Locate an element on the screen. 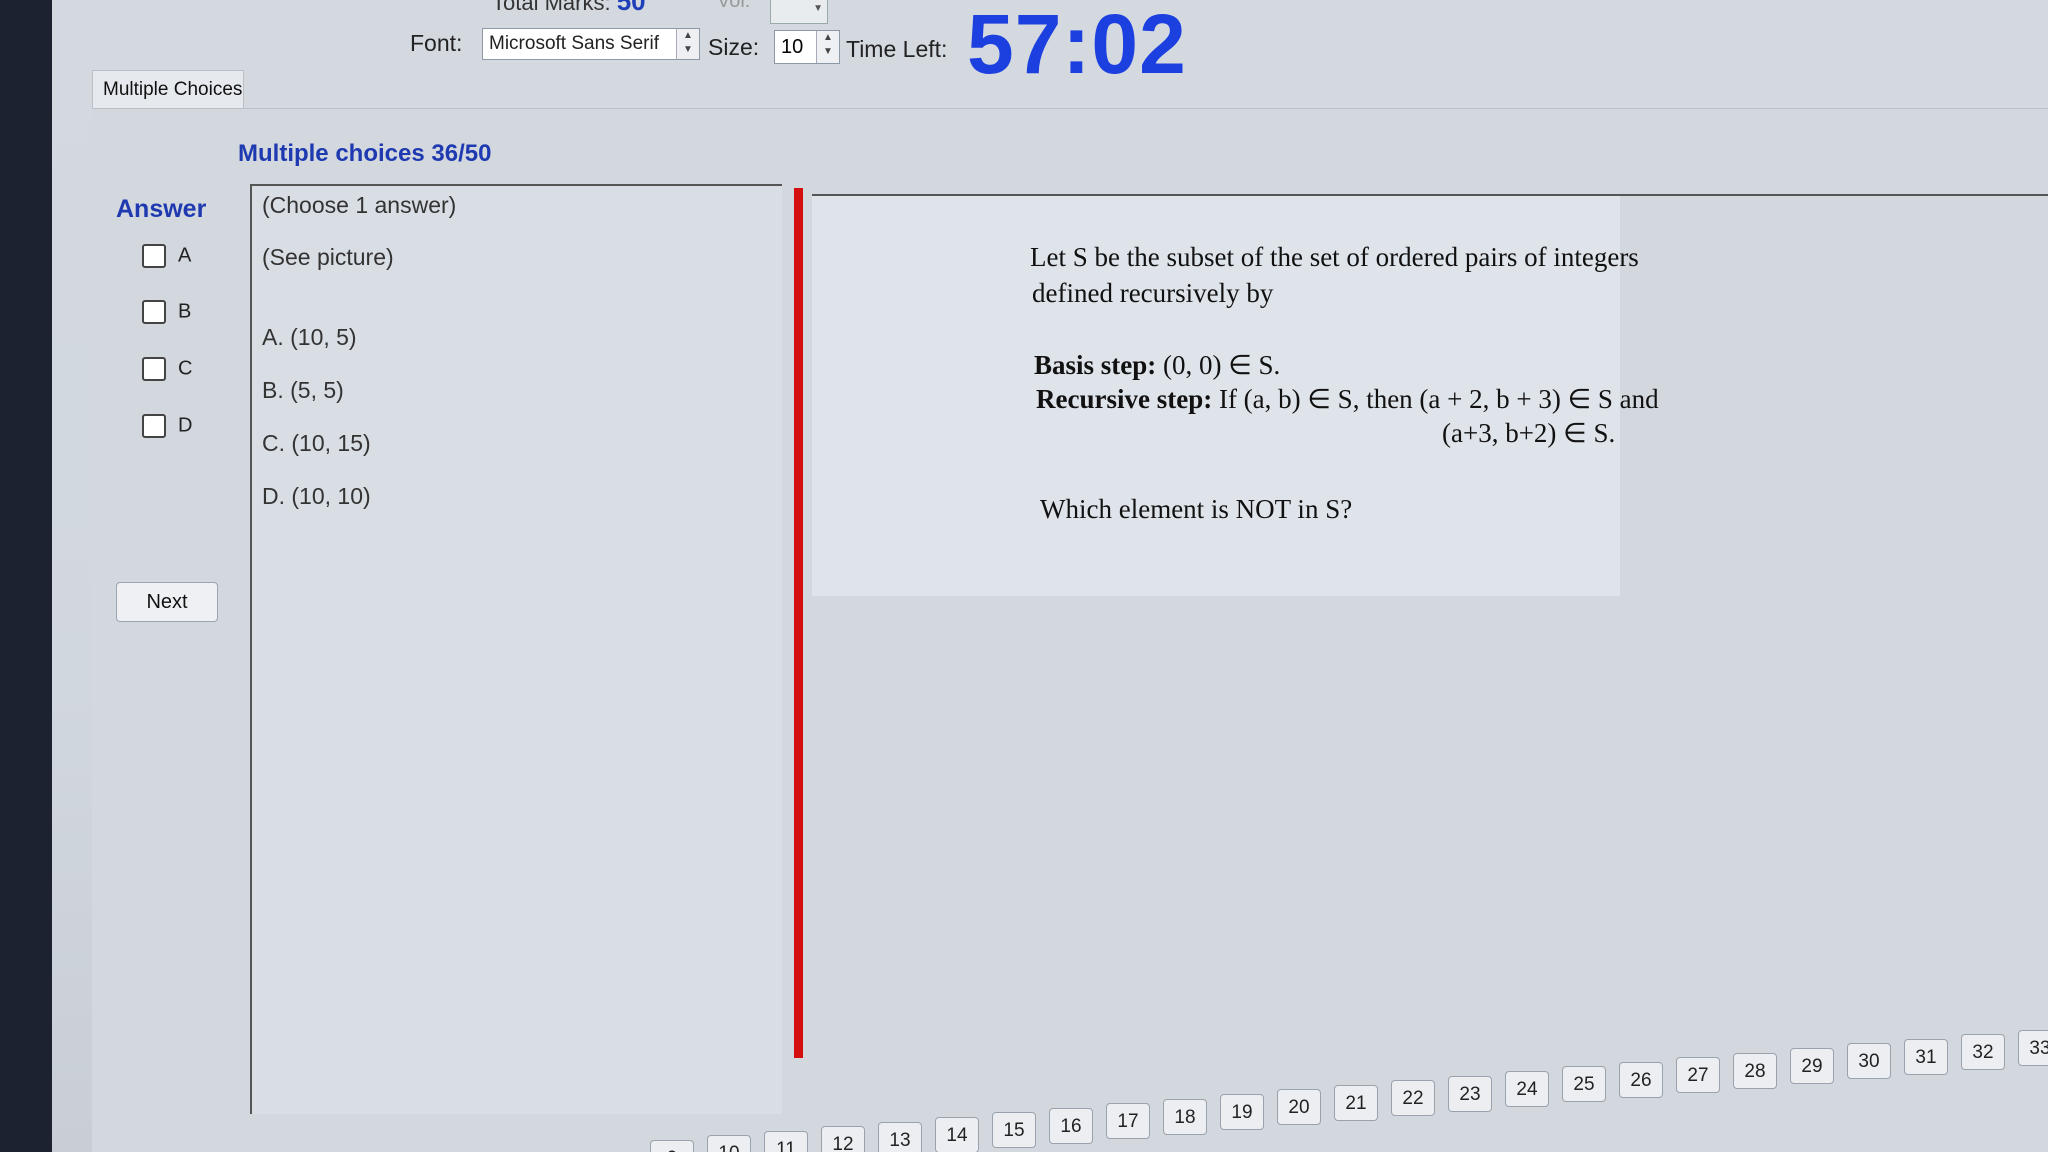  page-button-9: 9 is located at coordinates (672, 1146).